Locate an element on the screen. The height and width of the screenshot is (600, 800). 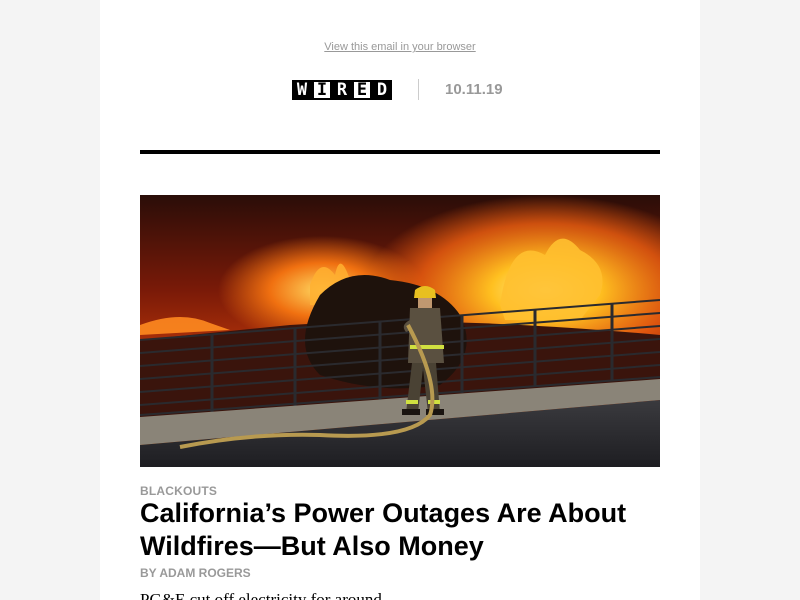
logo-letter: R is located at coordinates (342, 90).